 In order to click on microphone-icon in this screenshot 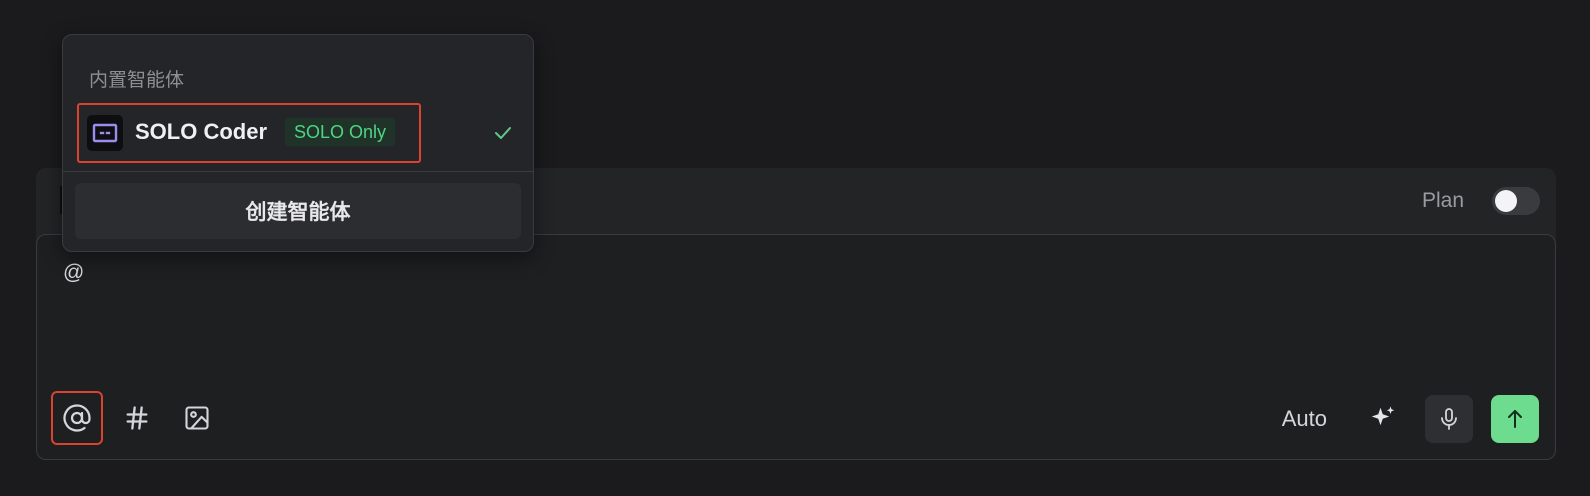, I will do `click(1449, 419)`.